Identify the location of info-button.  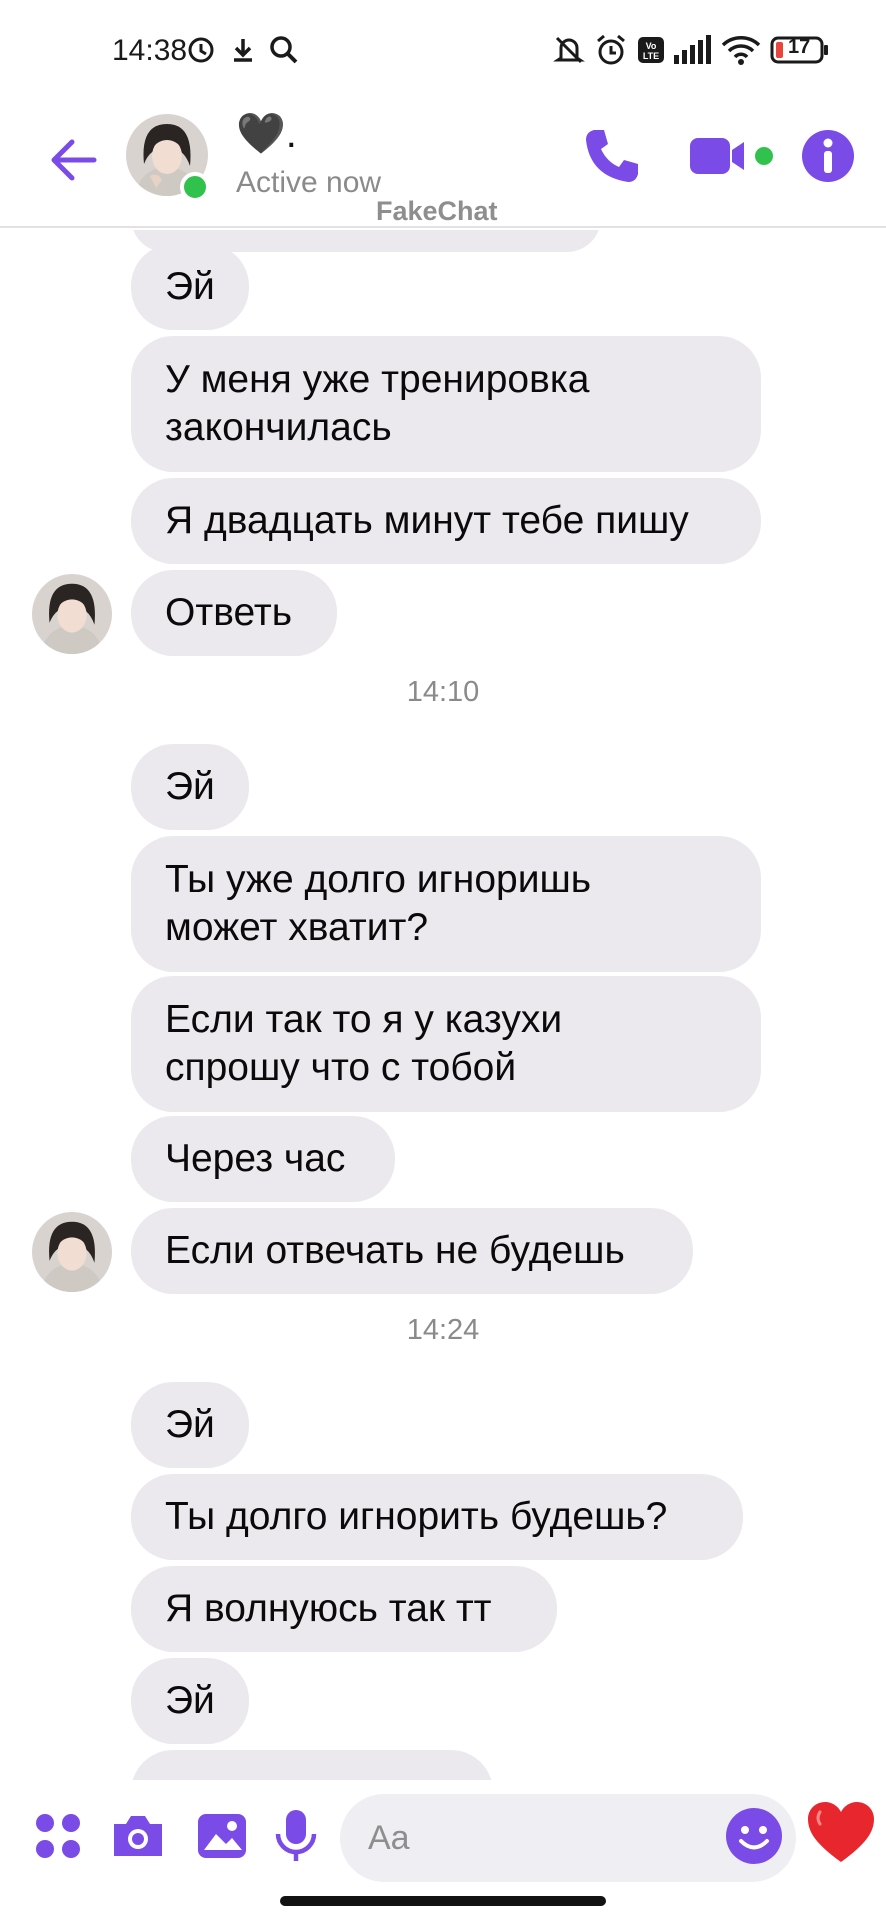
(828, 156).